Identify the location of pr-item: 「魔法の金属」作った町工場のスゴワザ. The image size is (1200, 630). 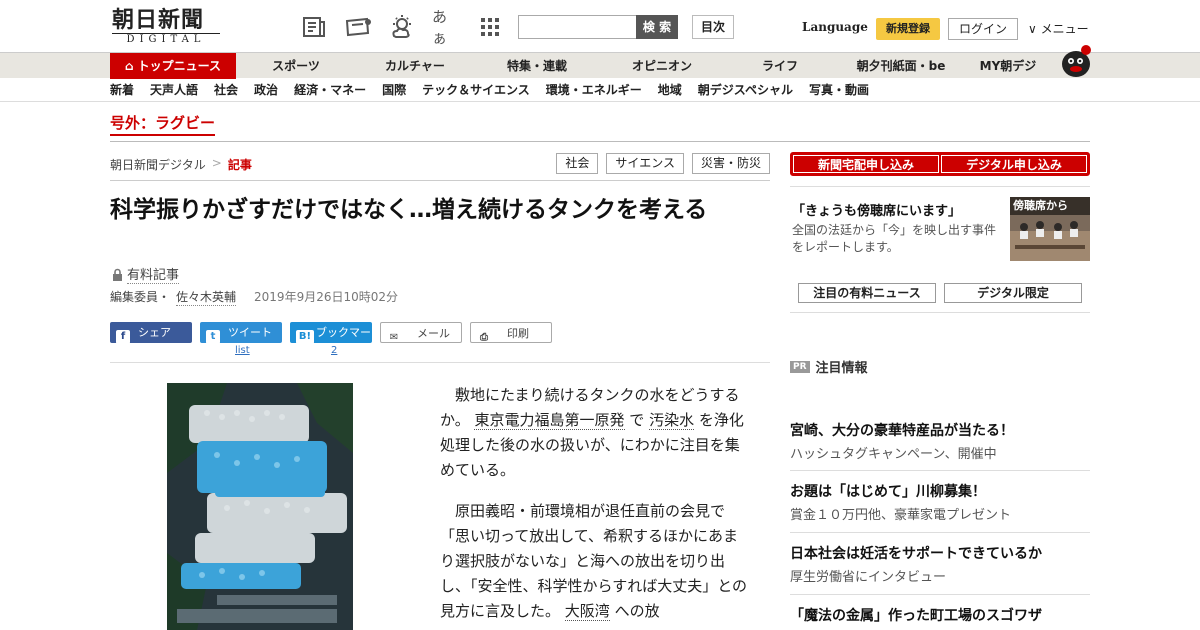
(940, 609).